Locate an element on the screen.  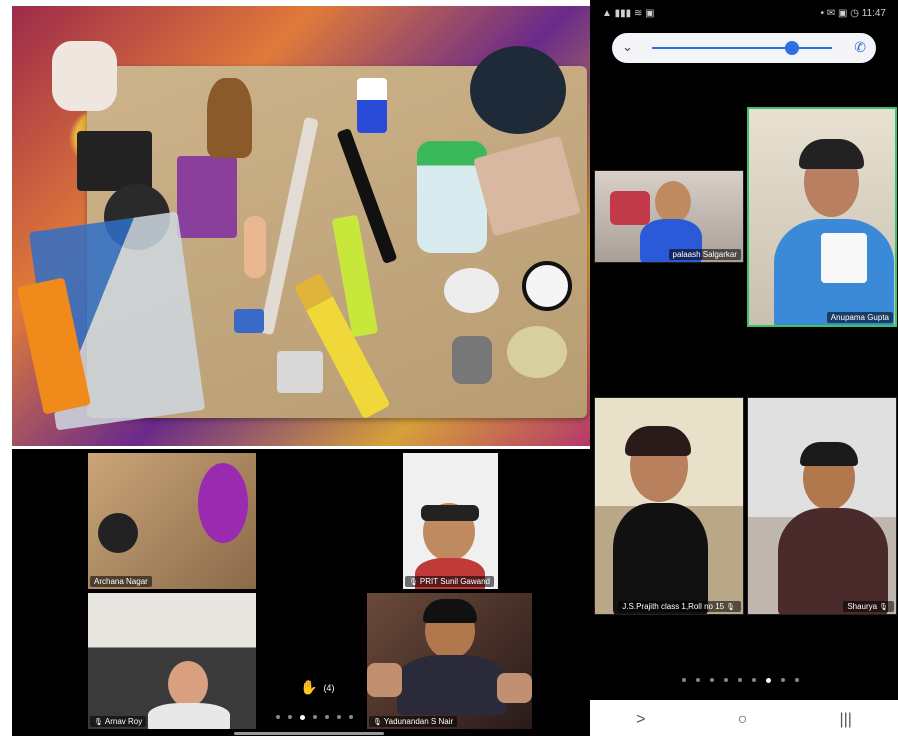
object-battery is located at coordinates (372, 105).